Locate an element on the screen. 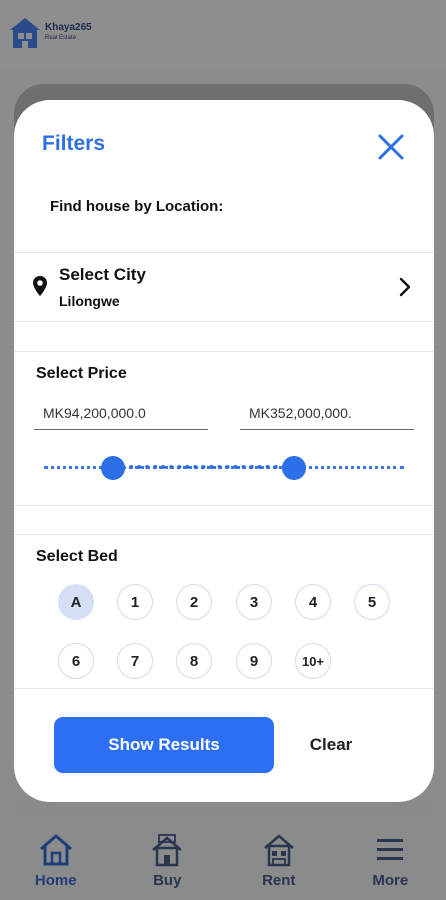 The height and width of the screenshot is (900, 446). nav-item-home: Home is located at coordinates (56, 860).